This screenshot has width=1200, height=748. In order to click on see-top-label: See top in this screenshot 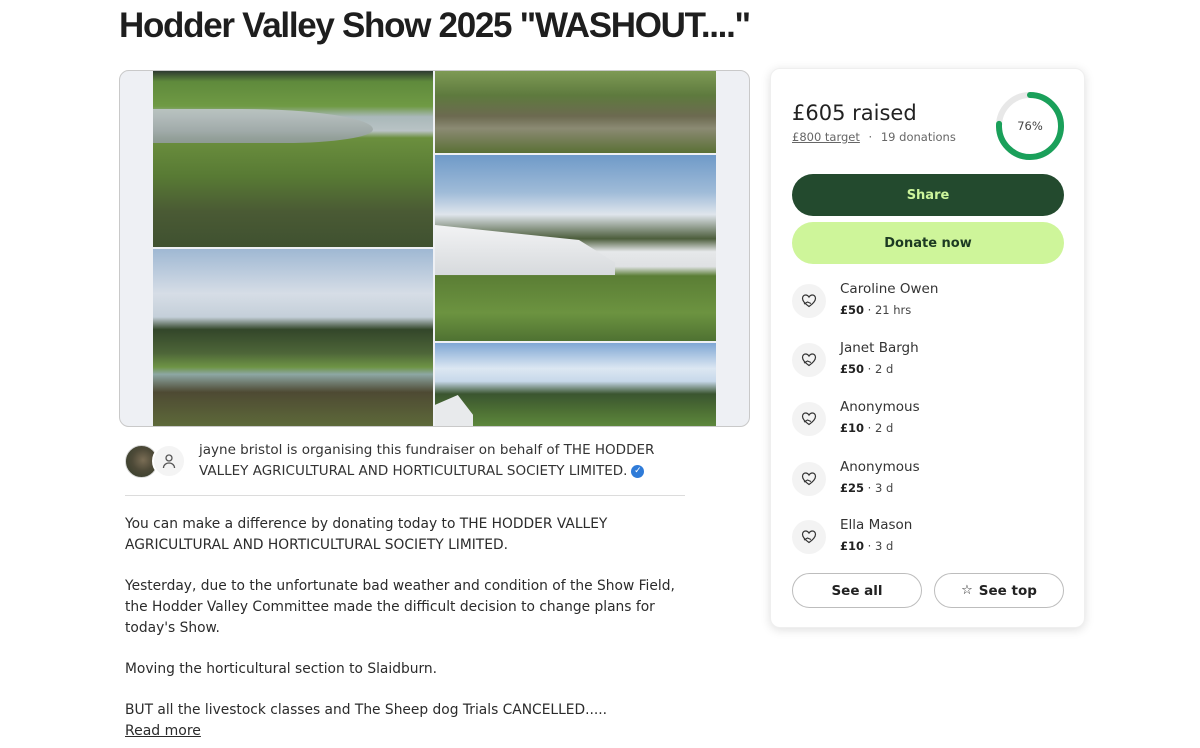, I will do `click(1007, 590)`.